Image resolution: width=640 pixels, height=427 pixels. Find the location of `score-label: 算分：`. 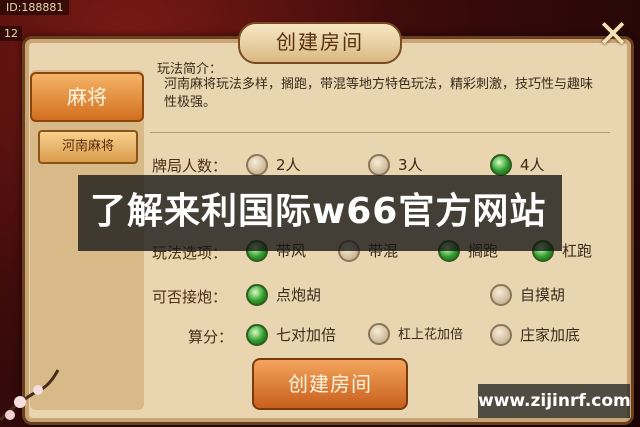

score-label: 算分： is located at coordinates (211, 337).